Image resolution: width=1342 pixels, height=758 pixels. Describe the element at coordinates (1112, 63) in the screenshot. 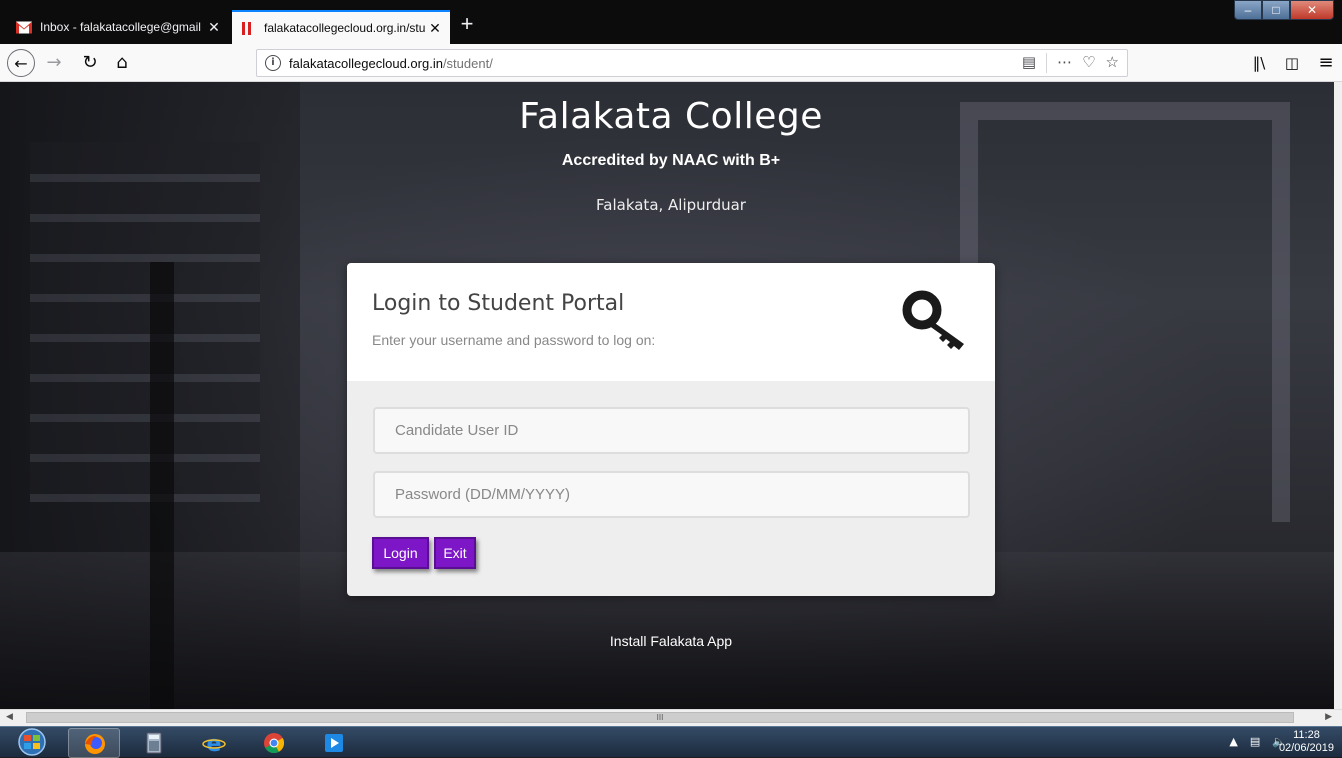

I see `star-icon: ☆` at that location.